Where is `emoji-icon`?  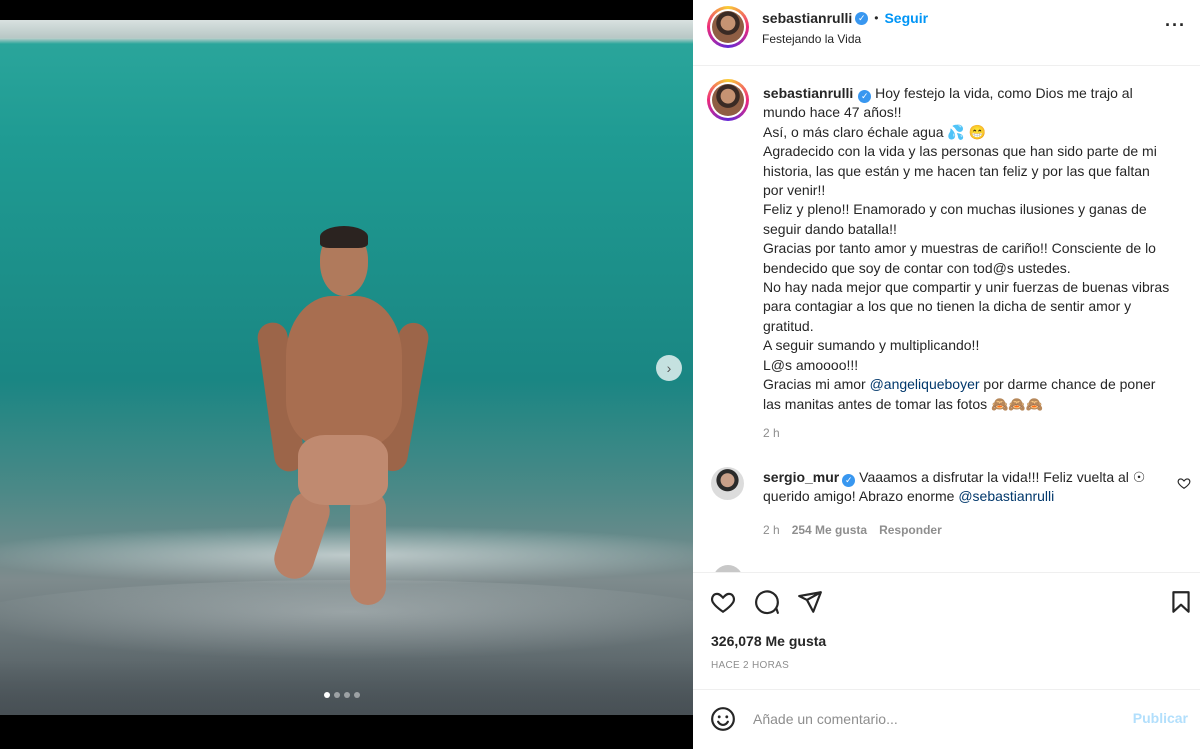 emoji-icon is located at coordinates (723, 719).